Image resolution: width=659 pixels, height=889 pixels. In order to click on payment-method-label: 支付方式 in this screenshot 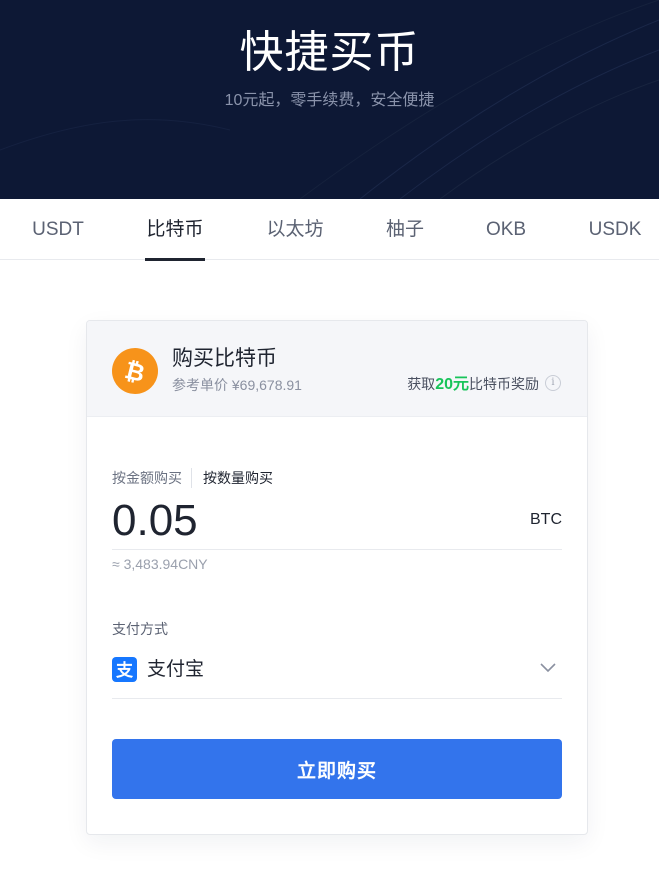, I will do `click(140, 629)`.